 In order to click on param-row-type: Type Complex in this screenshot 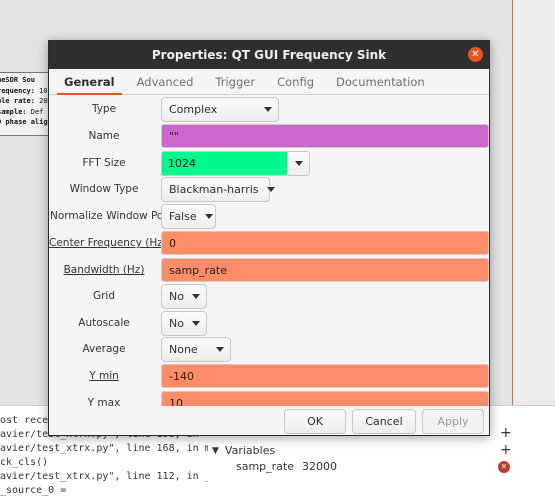, I will do `click(269, 109)`.